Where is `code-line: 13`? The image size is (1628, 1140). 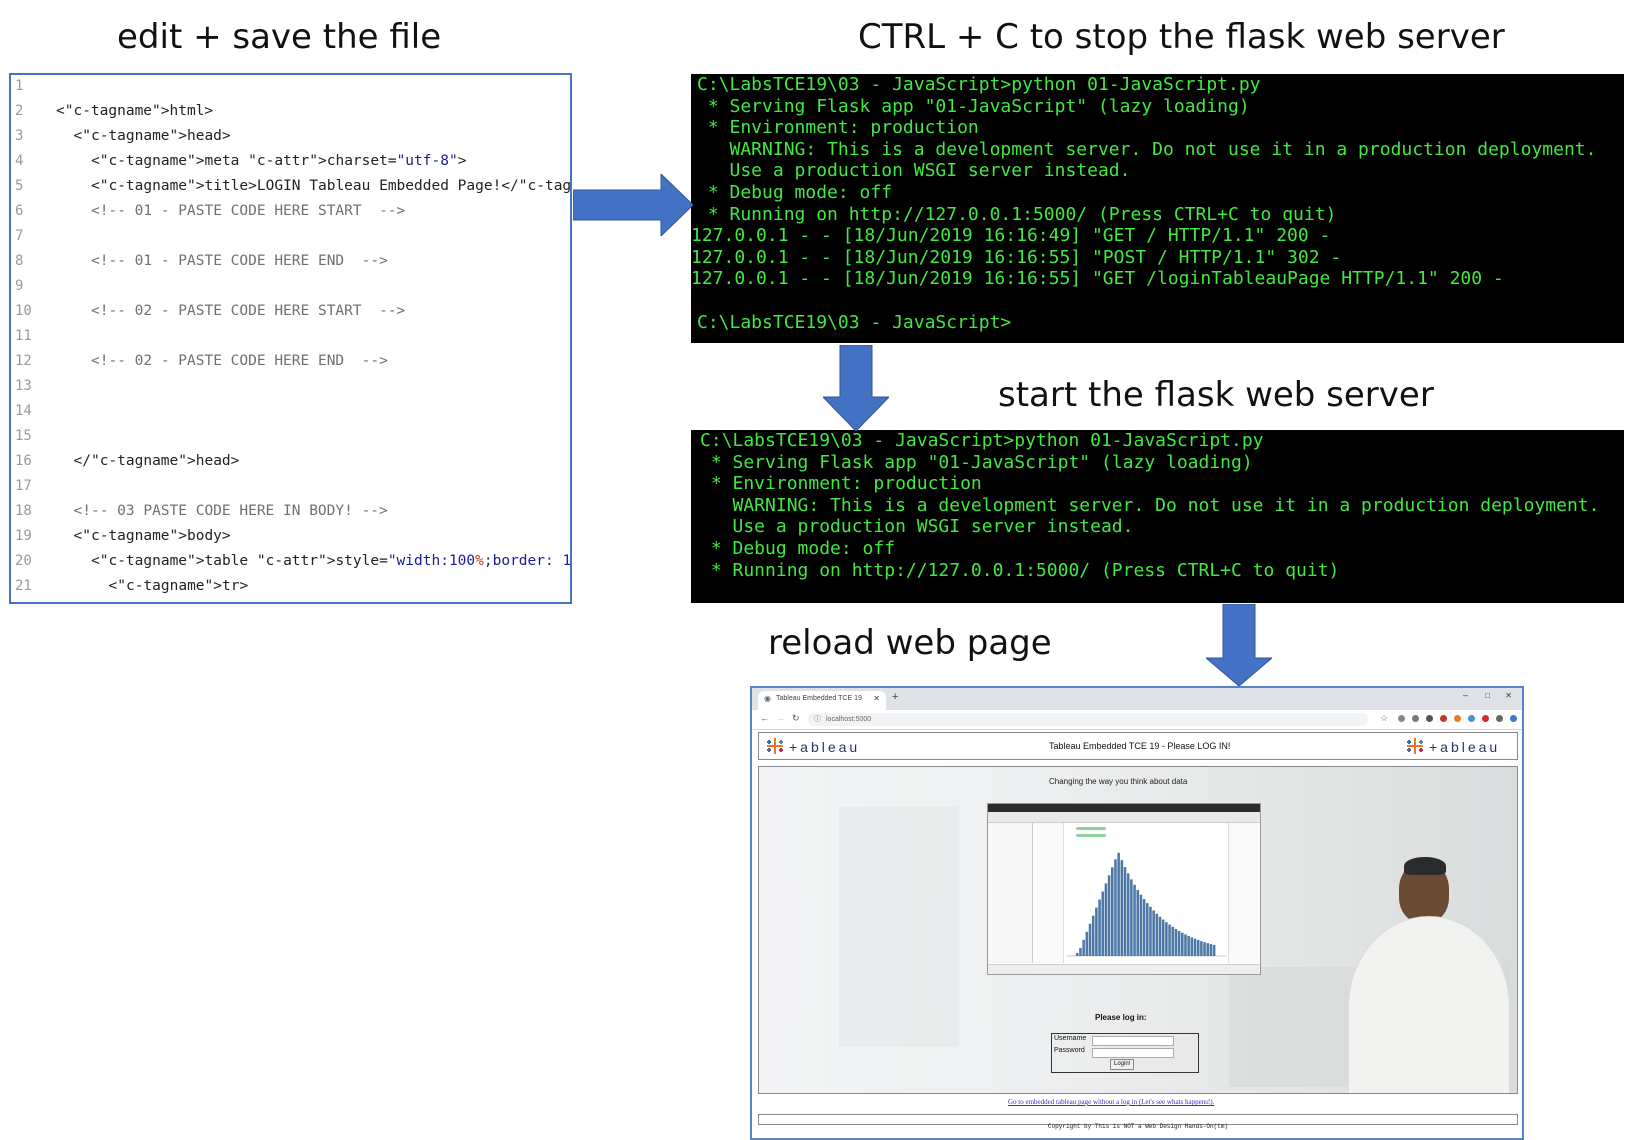
code-line: 13 is located at coordinates (290, 386).